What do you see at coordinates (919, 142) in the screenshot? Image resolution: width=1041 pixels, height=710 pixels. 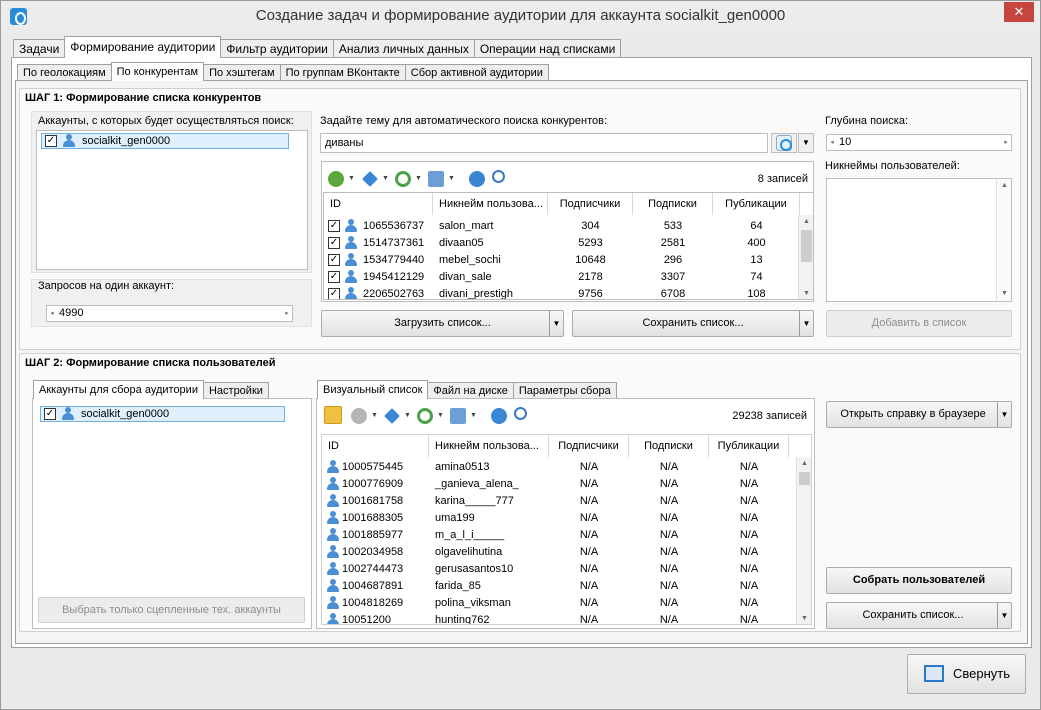 I see `depth-spinner: ◂ 10 ▸` at bounding box center [919, 142].